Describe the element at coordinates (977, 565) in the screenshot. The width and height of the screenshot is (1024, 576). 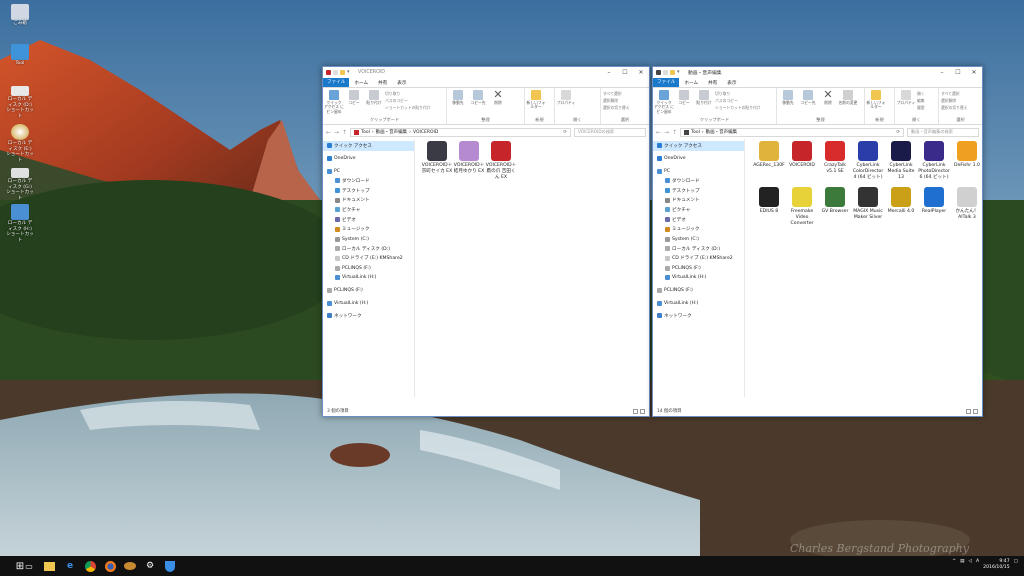
I see `ime-indicator: A` at that location.